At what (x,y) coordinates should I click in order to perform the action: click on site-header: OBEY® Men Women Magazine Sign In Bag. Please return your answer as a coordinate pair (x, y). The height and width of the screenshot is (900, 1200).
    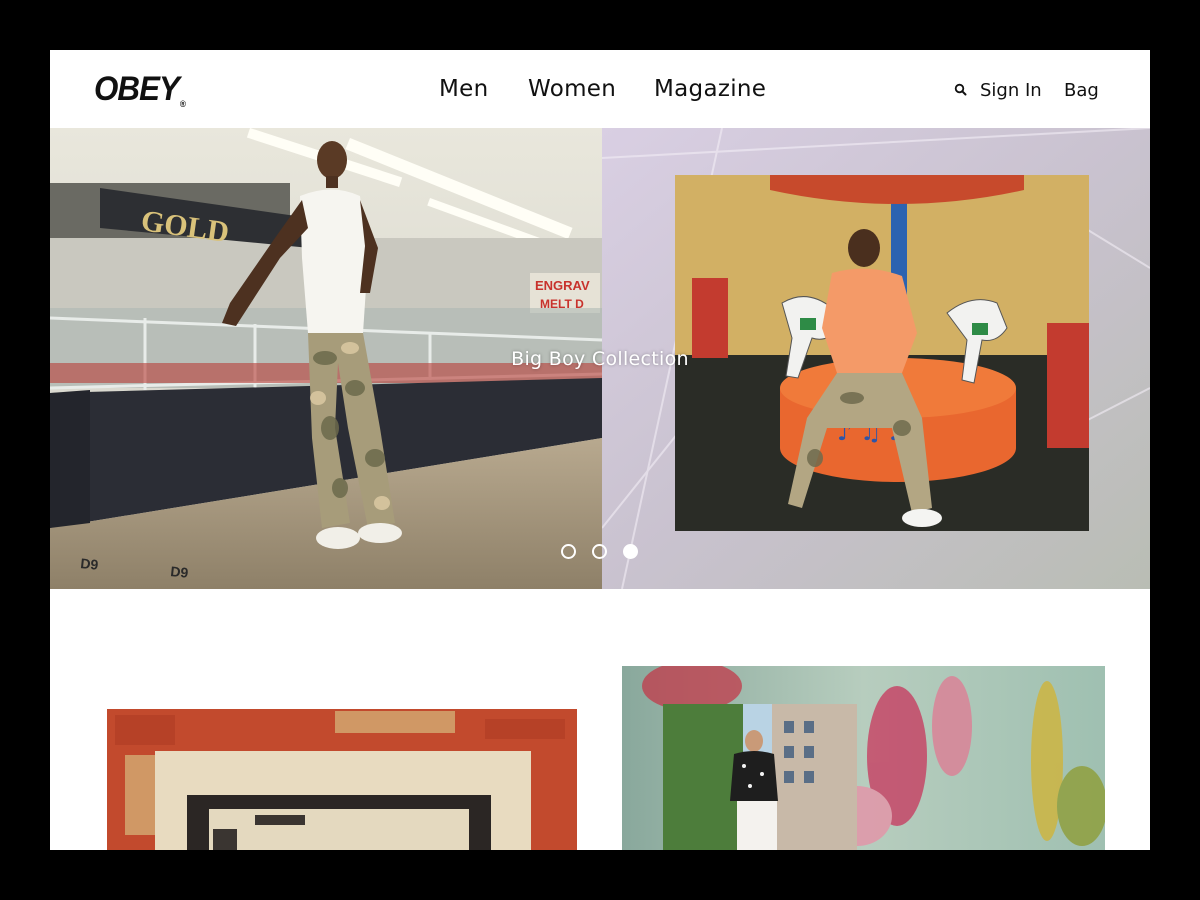
    Looking at the image, I should click on (600, 89).